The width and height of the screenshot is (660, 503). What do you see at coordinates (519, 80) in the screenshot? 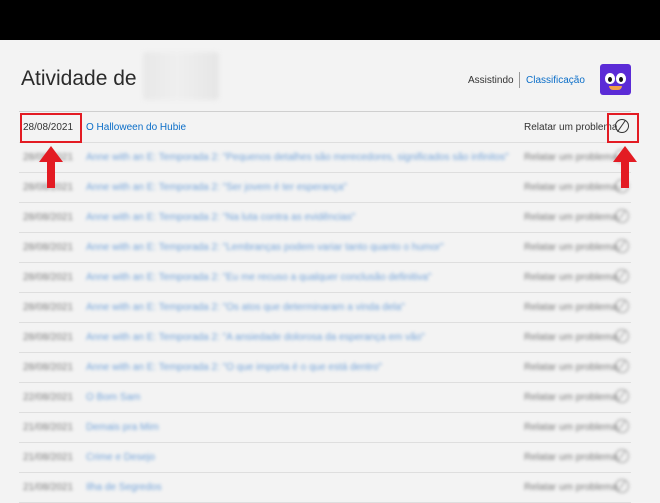
I see `header-divider` at bounding box center [519, 80].